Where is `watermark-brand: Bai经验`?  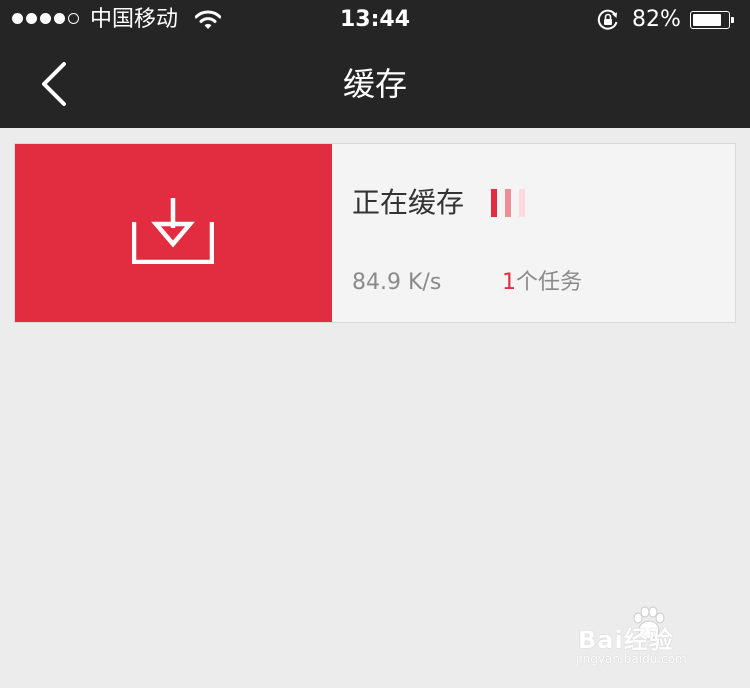 watermark-brand: Bai经验 is located at coordinates (626, 640).